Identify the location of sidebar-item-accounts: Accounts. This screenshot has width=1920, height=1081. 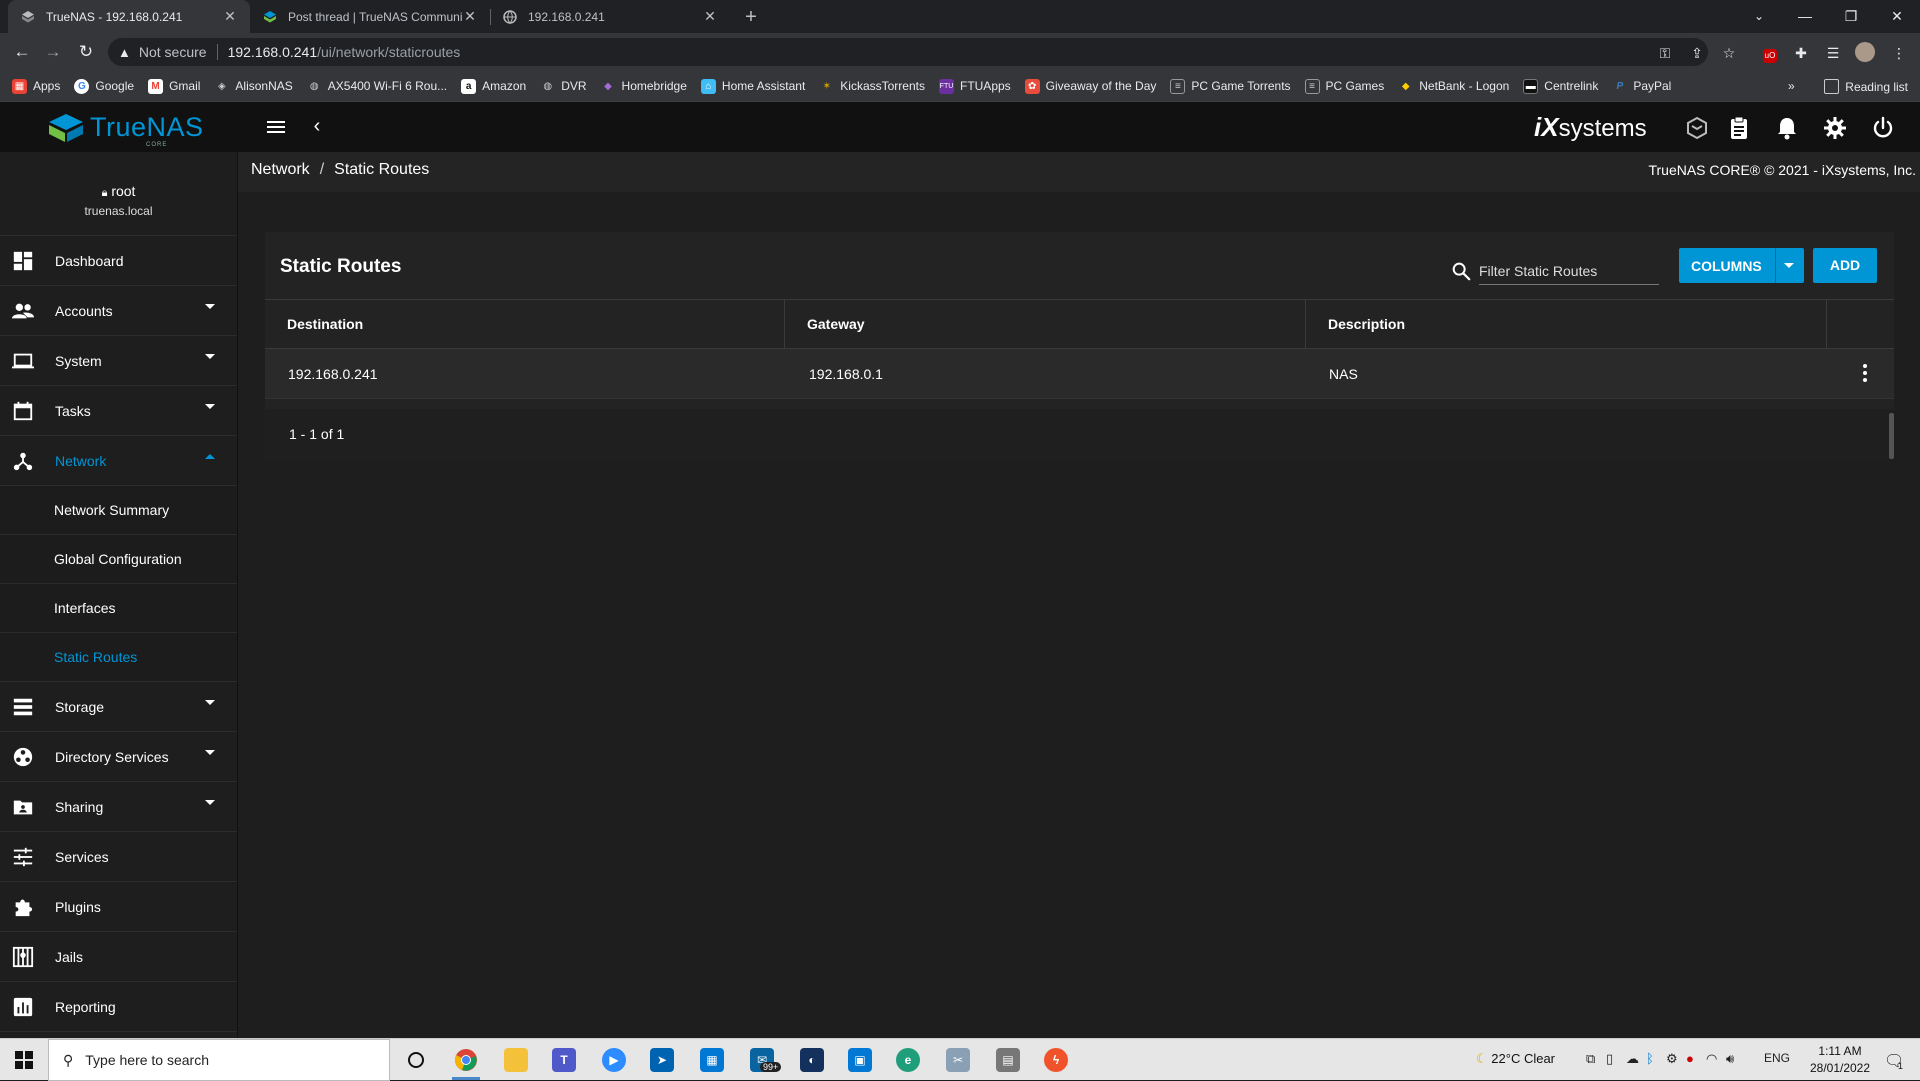
(118, 311).